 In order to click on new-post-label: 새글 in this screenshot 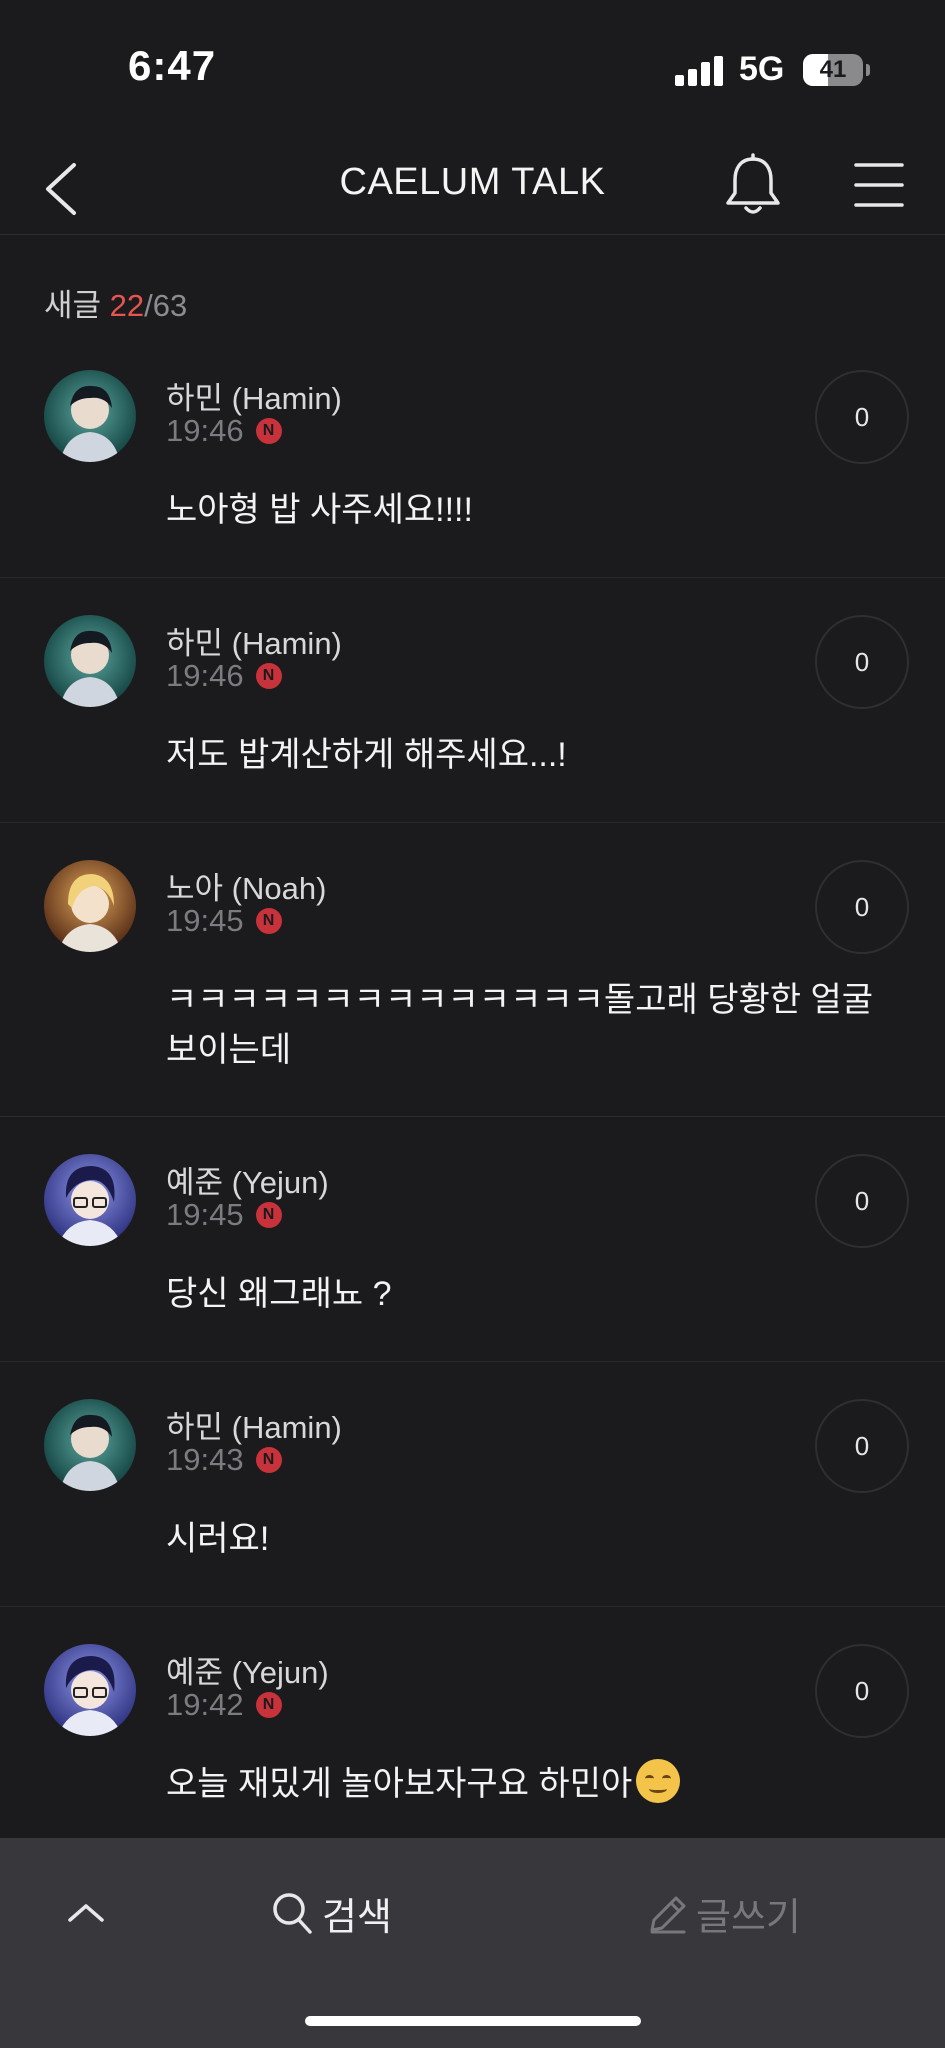, I will do `click(73, 305)`.